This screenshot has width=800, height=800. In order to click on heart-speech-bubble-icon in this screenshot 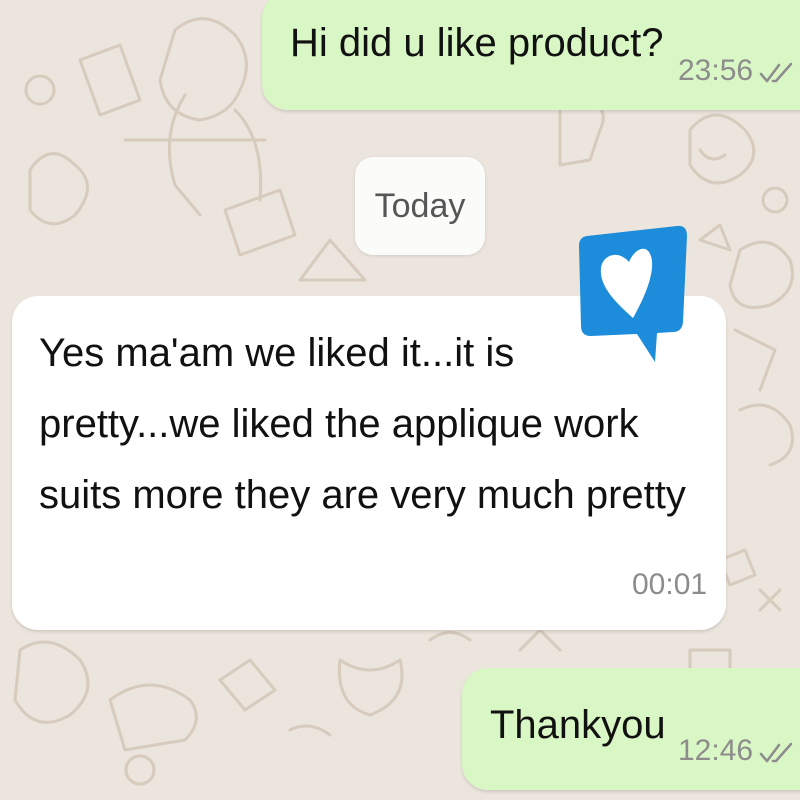, I will do `click(633, 293)`.